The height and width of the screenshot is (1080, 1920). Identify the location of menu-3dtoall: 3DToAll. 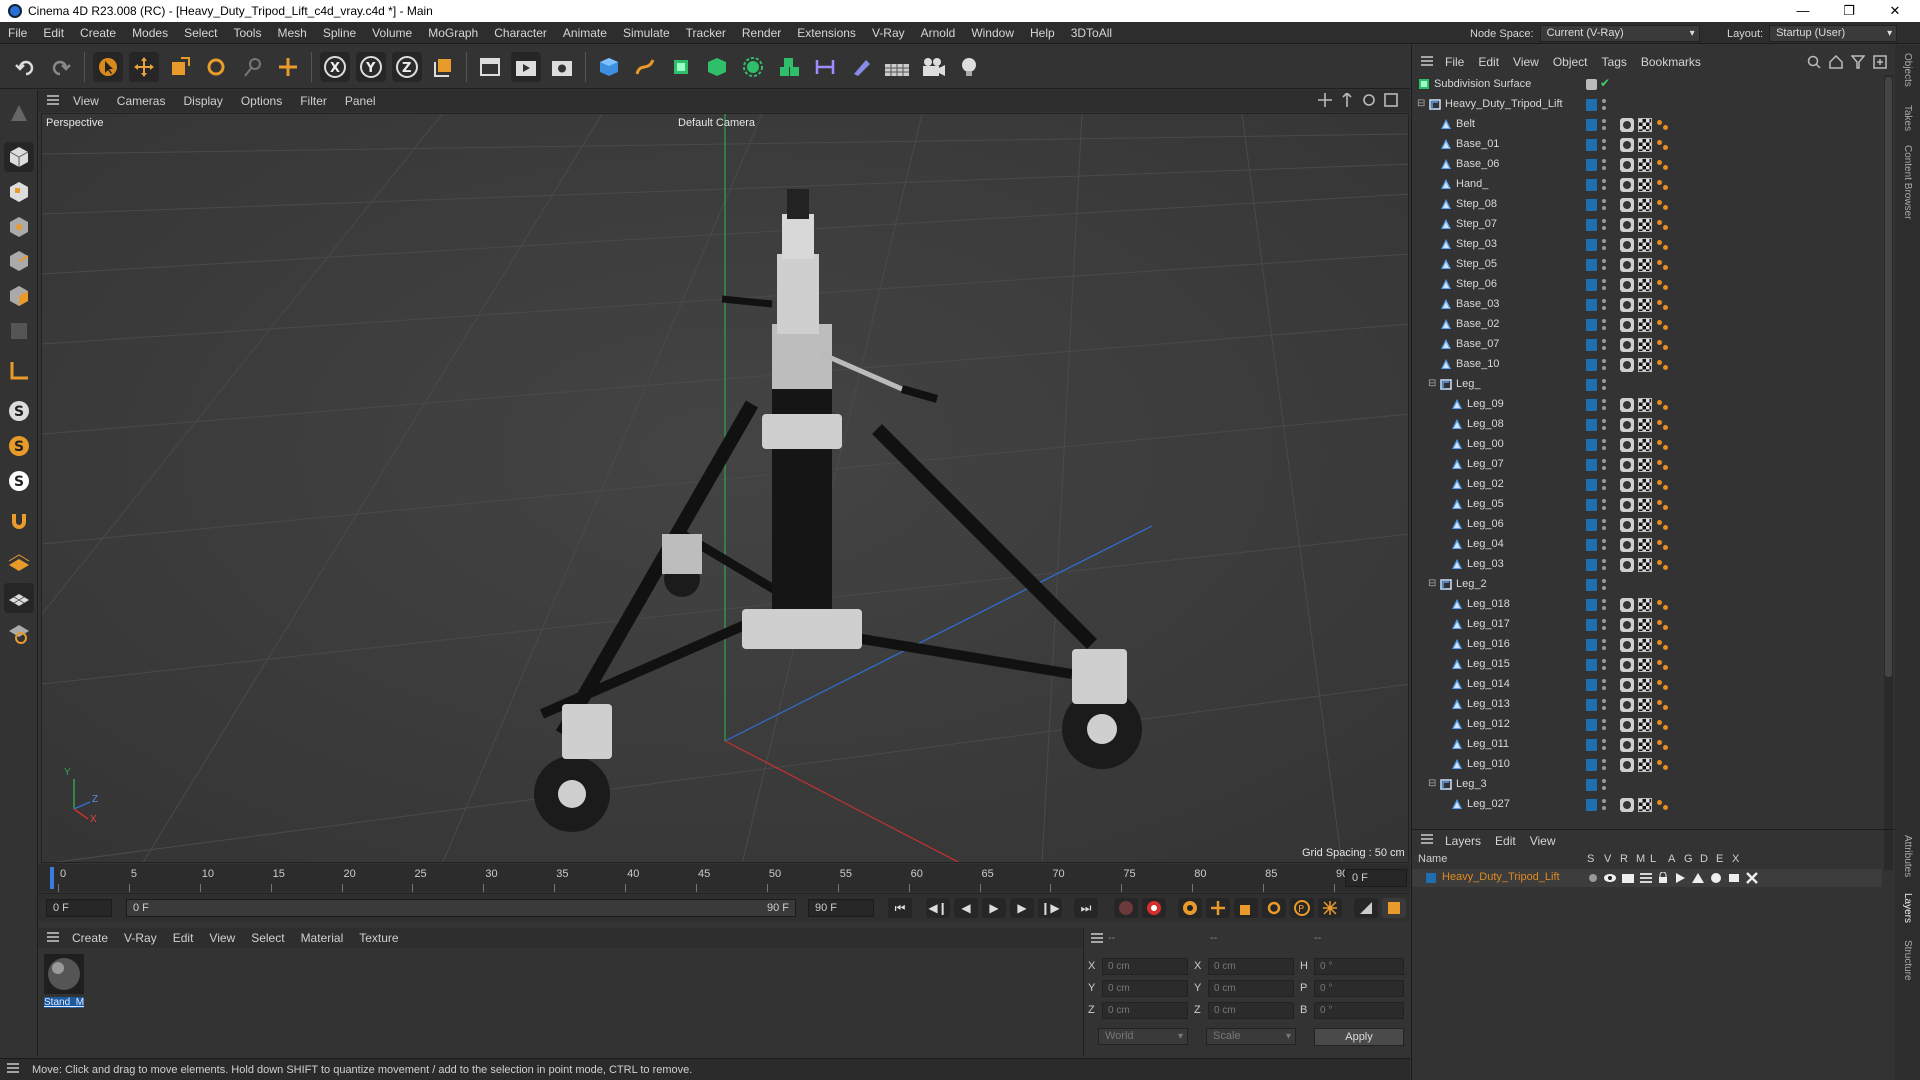
(1091, 33).